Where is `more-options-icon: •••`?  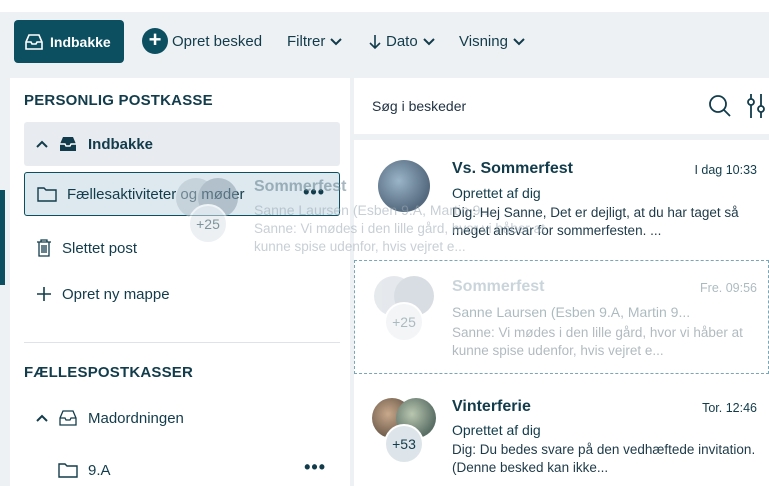
more-options-icon: ••• is located at coordinates (315, 467).